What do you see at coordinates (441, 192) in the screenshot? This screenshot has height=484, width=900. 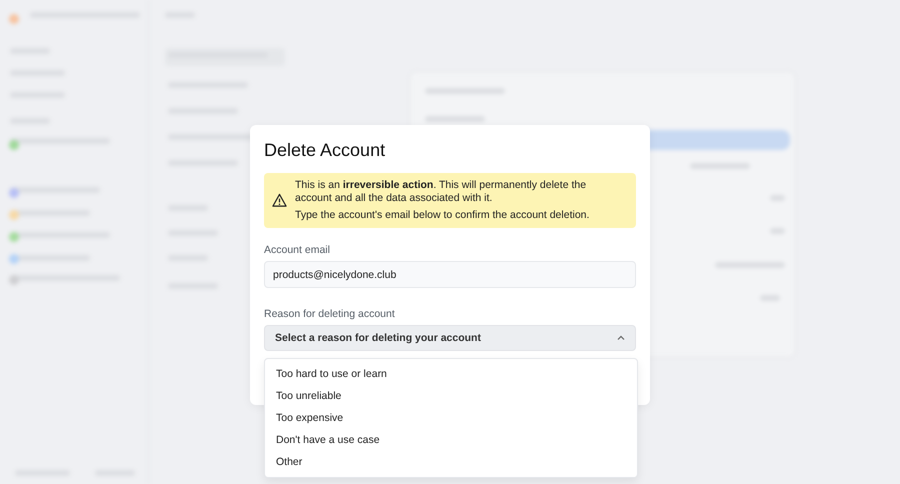 I see `warning-text: This is an irreversible action. This will permanently delete the account and all the data associated with it.` at bounding box center [441, 192].